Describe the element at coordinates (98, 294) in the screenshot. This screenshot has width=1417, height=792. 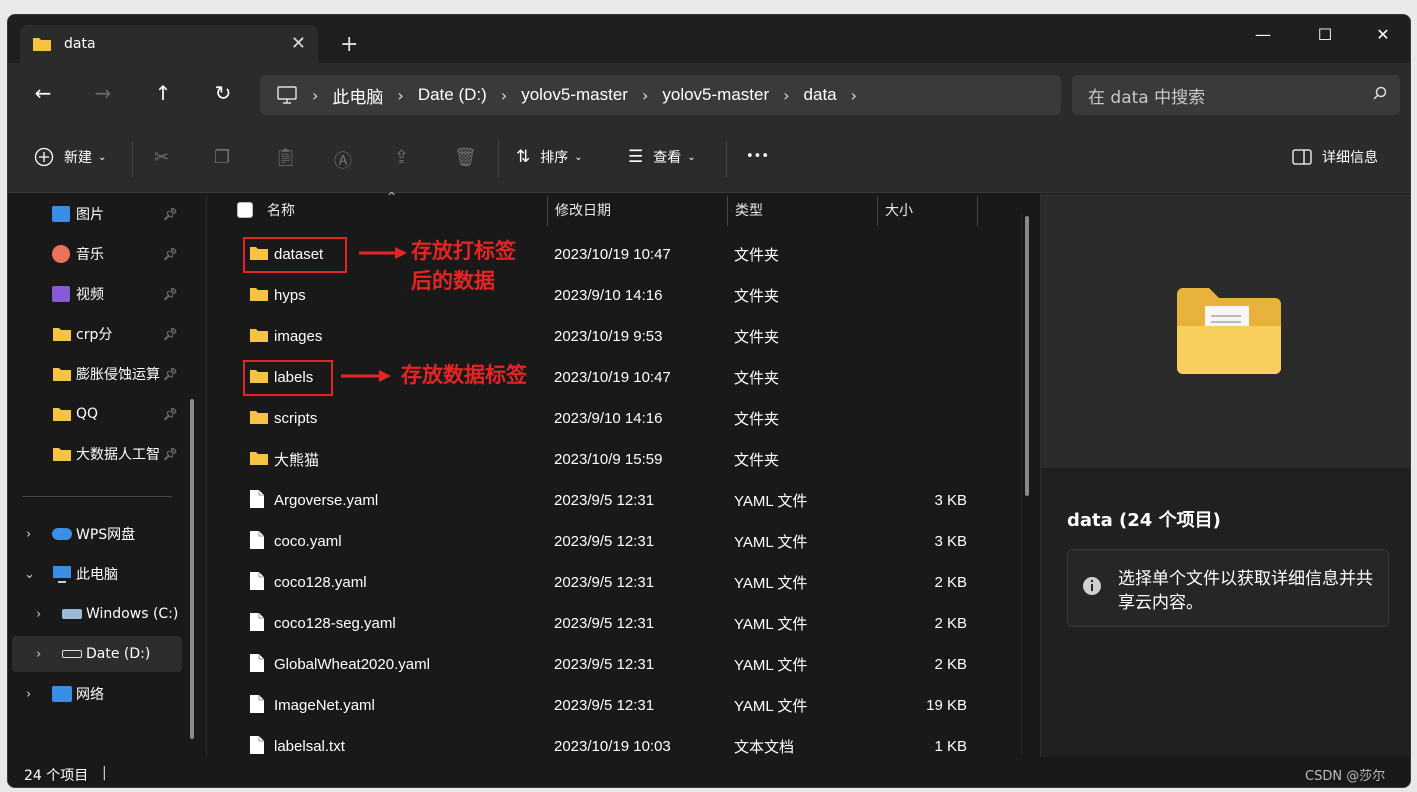
I see `sidebar-item-videos: 视频 📌︎` at that location.